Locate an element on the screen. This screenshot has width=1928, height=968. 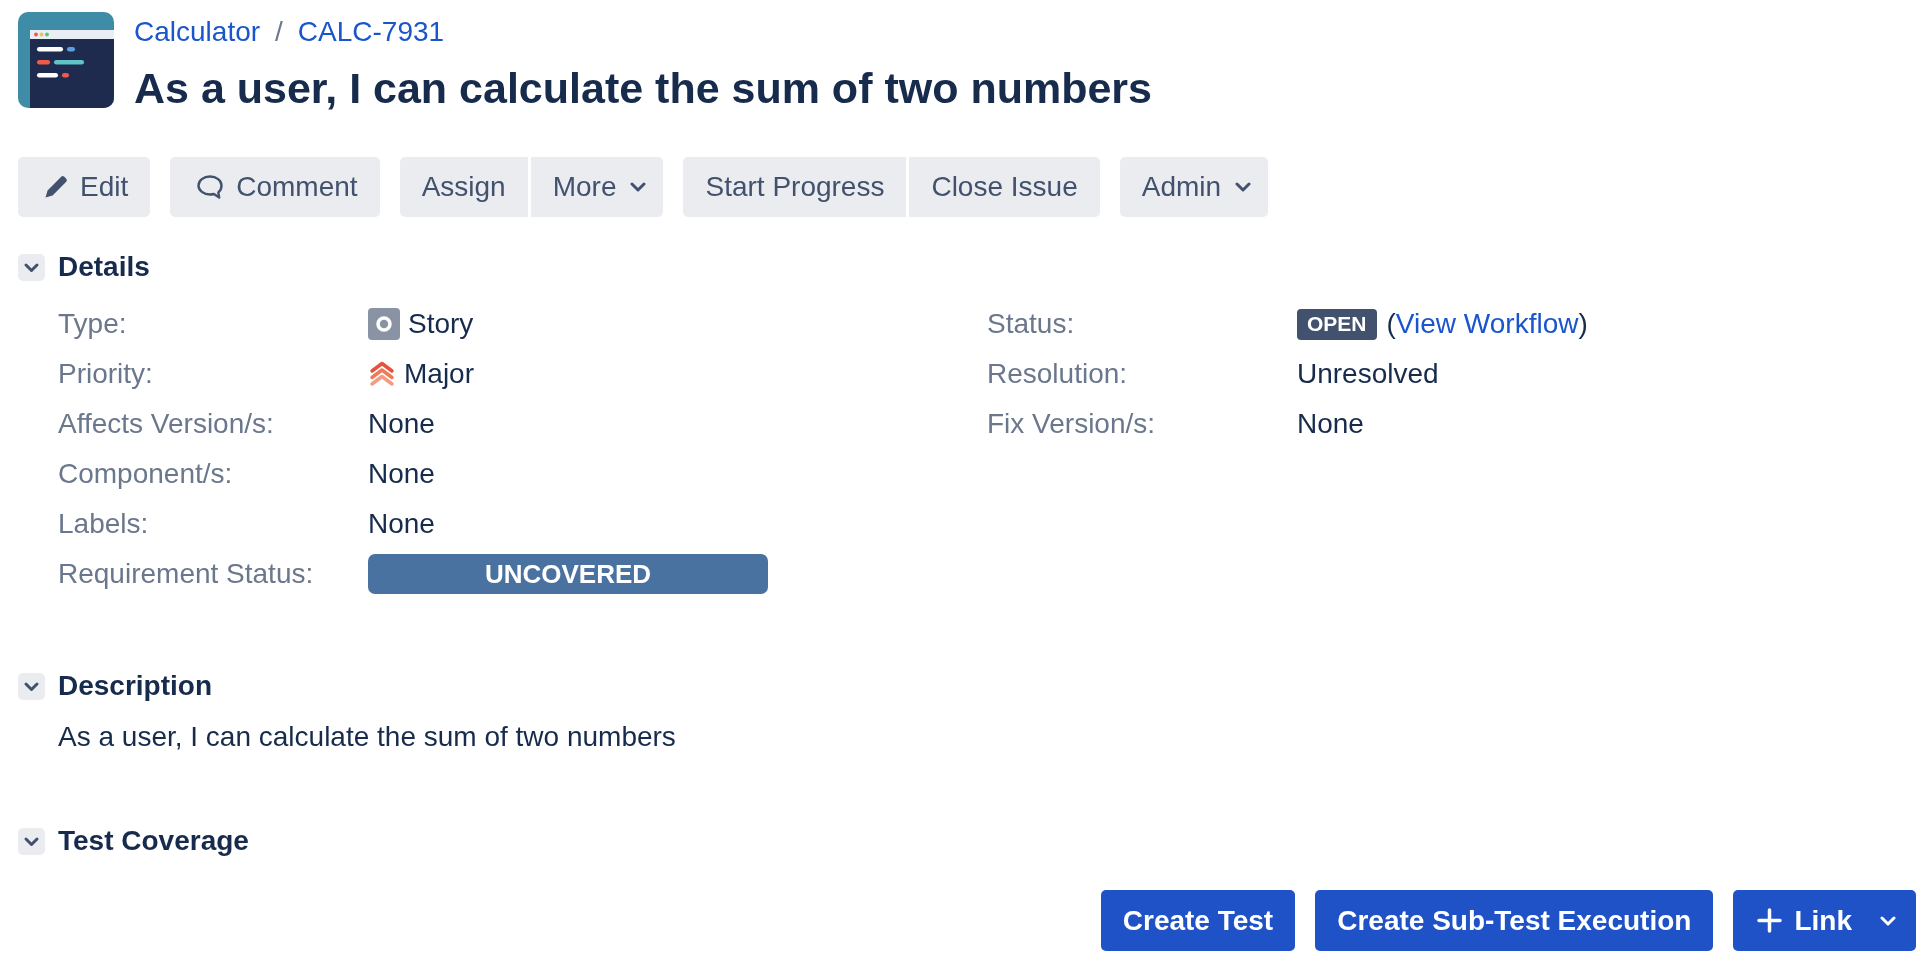
pencil-icon is located at coordinates (56, 187).